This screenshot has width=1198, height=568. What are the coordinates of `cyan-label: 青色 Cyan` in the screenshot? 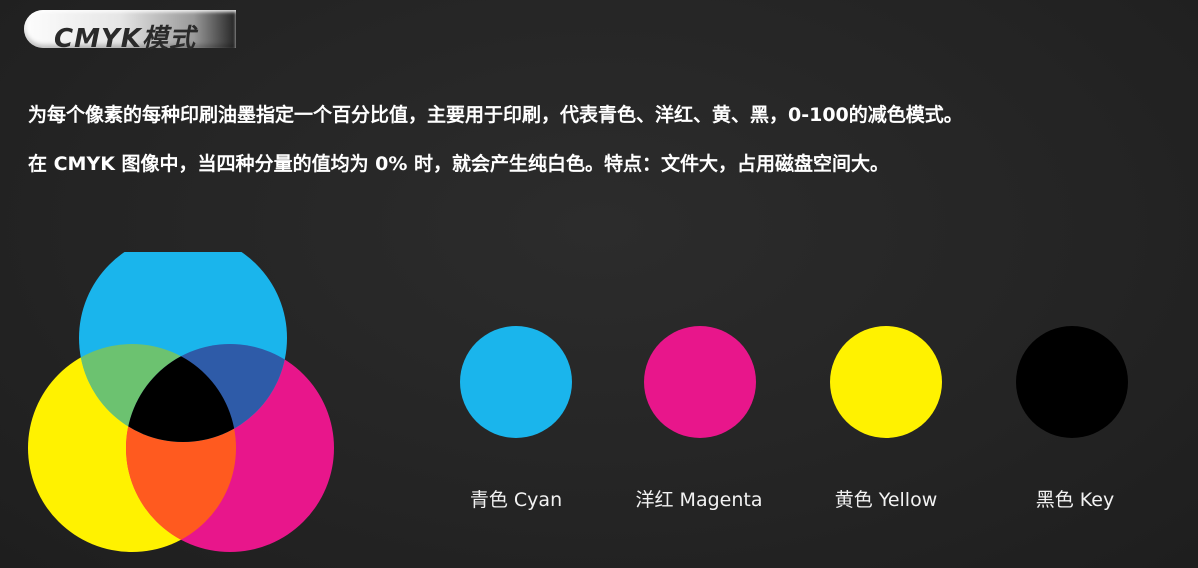 It's located at (516, 500).